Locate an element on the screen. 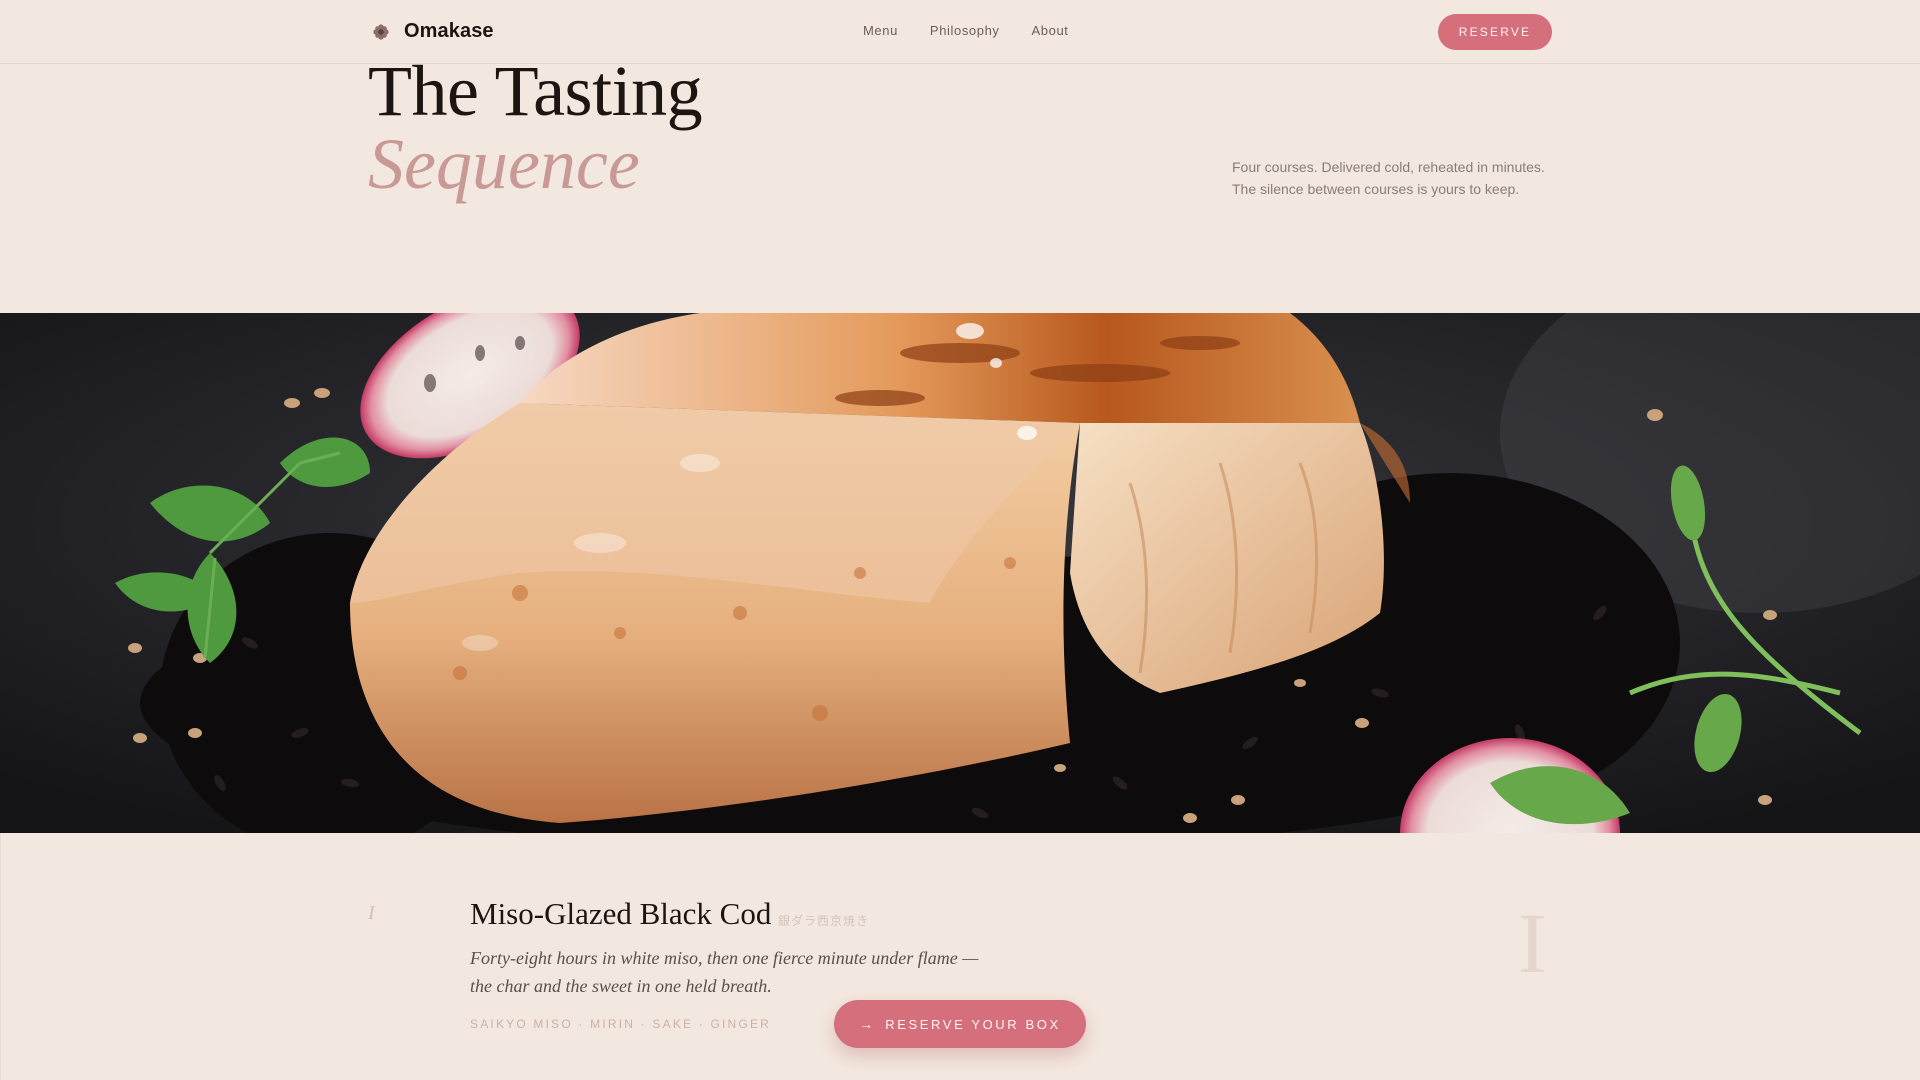 The image size is (1920, 1080). top-nav: Omakase Menu Philosophy About RESERVE is located at coordinates (960, 32).